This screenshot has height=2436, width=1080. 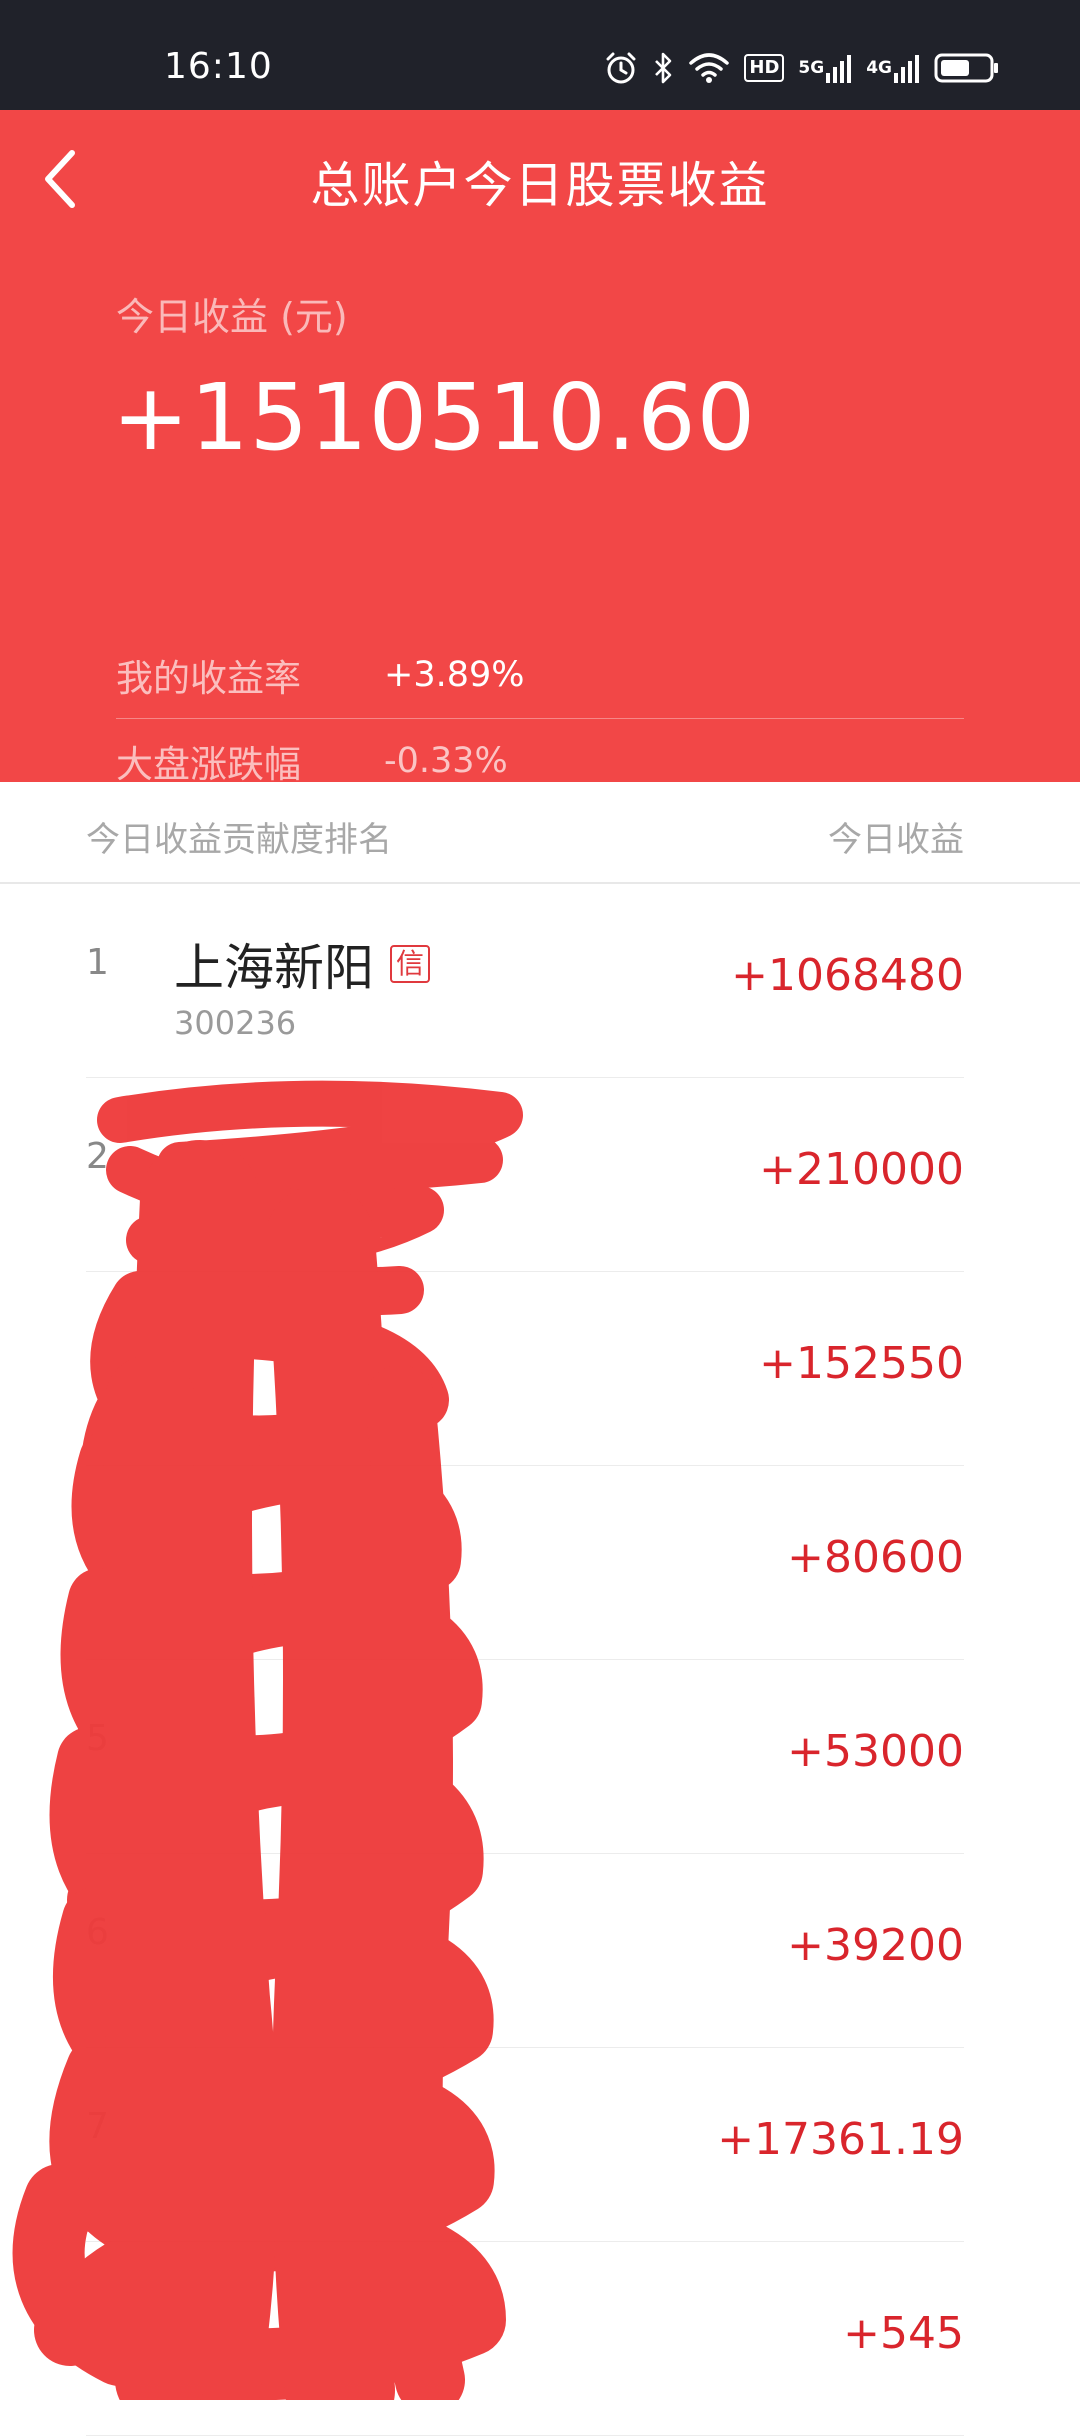 What do you see at coordinates (525, 1369) in the screenshot?
I see `list-item: +152550` at bounding box center [525, 1369].